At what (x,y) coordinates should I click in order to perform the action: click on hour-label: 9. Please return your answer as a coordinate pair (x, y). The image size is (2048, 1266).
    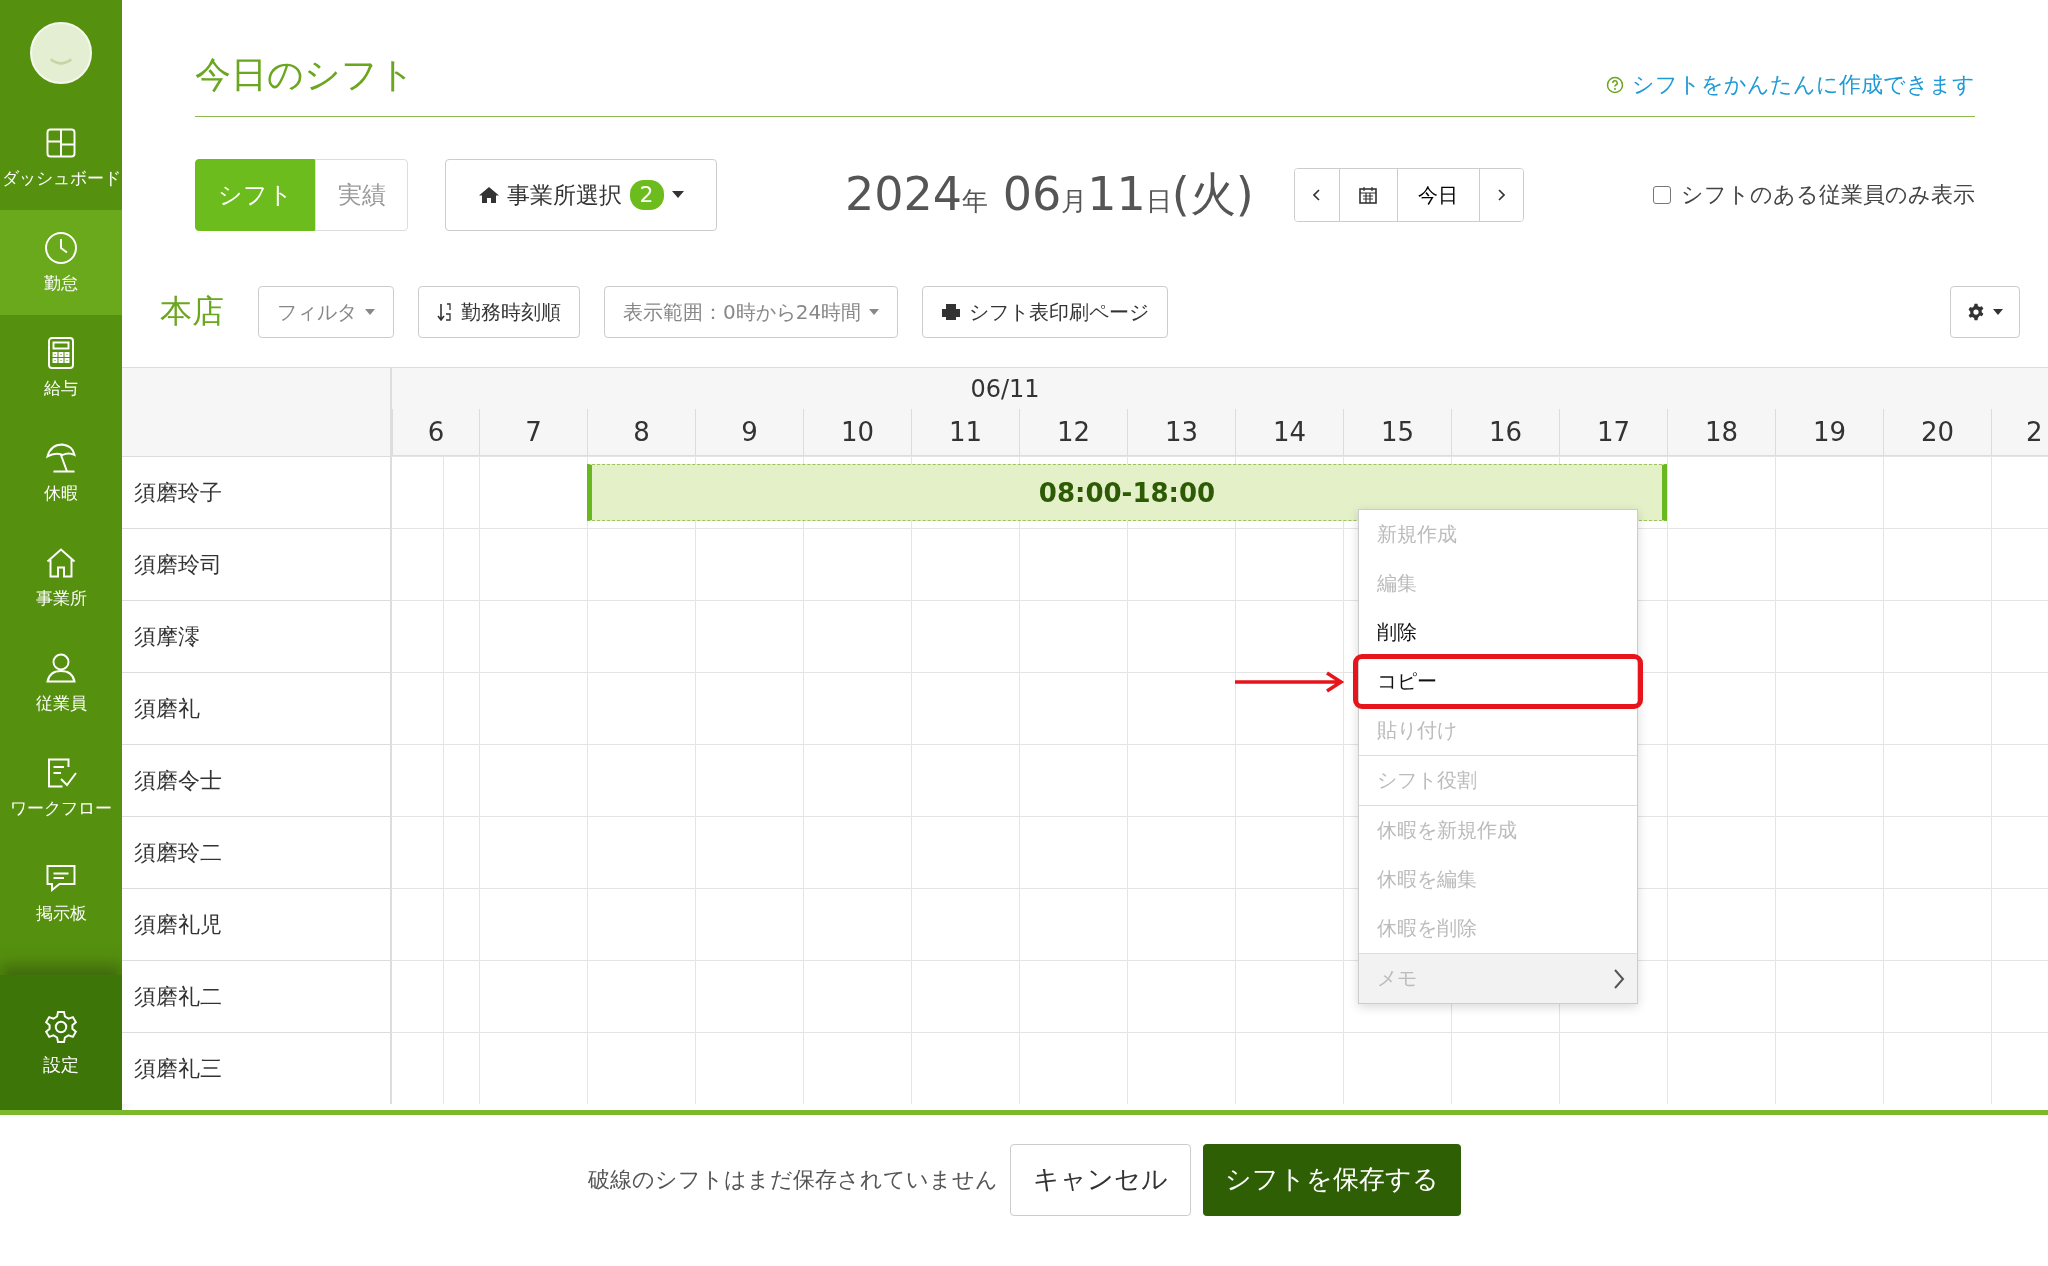
    Looking at the image, I should click on (749, 432).